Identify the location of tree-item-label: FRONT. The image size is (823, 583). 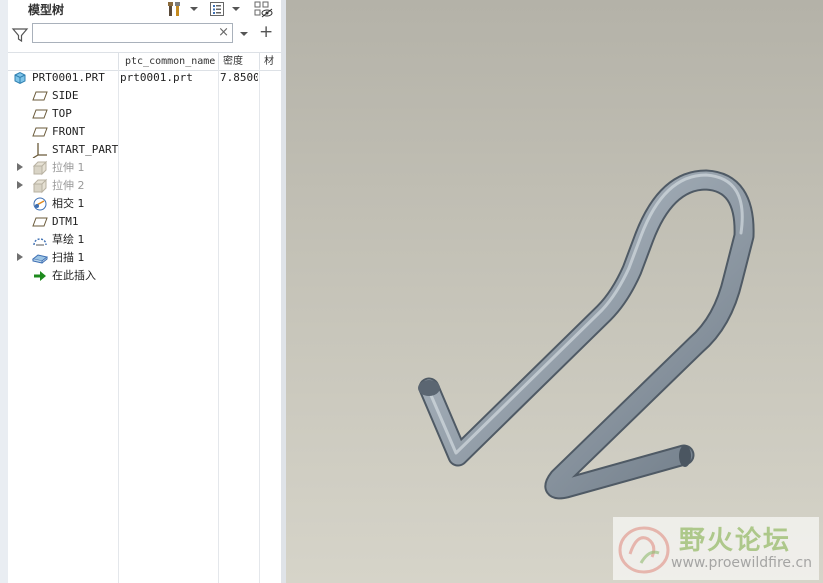
(69, 131).